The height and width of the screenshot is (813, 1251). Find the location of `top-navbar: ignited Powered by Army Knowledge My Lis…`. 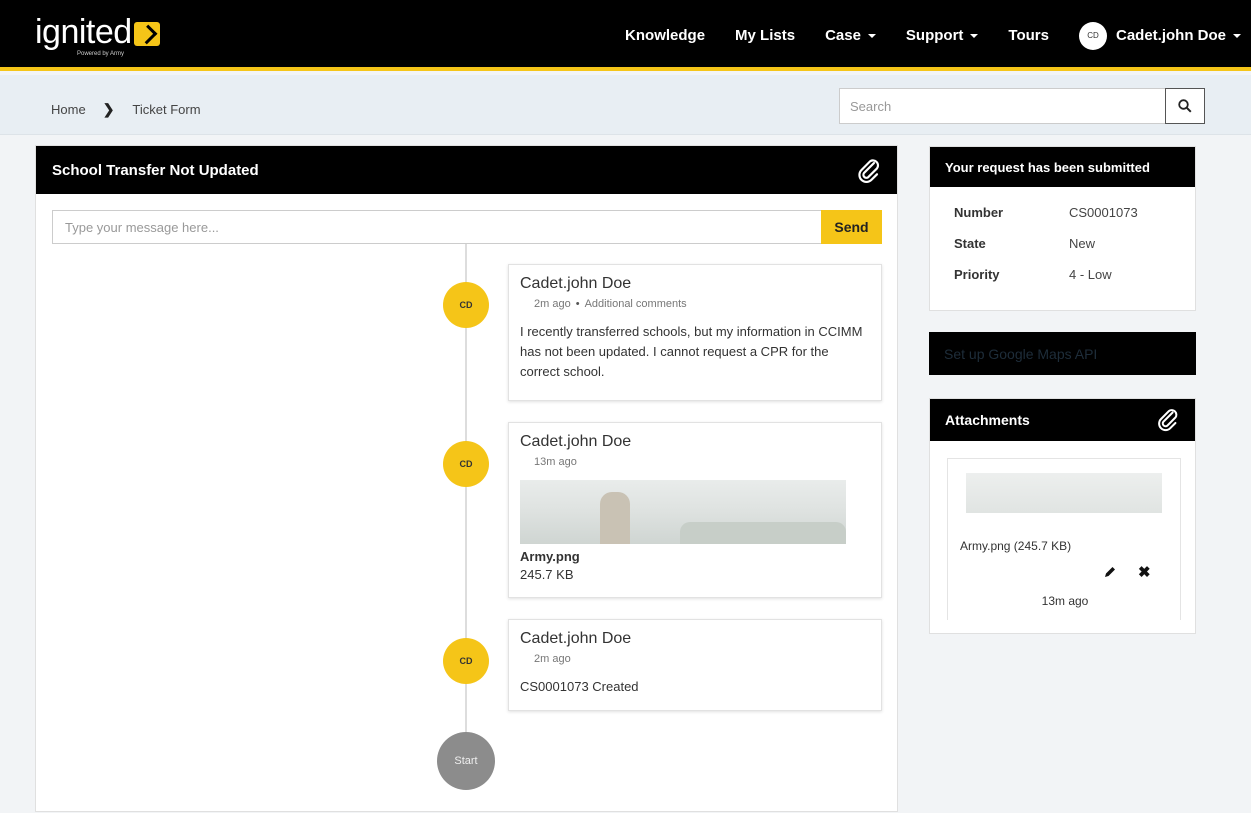

top-navbar: ignited Powered by Army Knowledge My Lis… is located at coordinates (625, 35).